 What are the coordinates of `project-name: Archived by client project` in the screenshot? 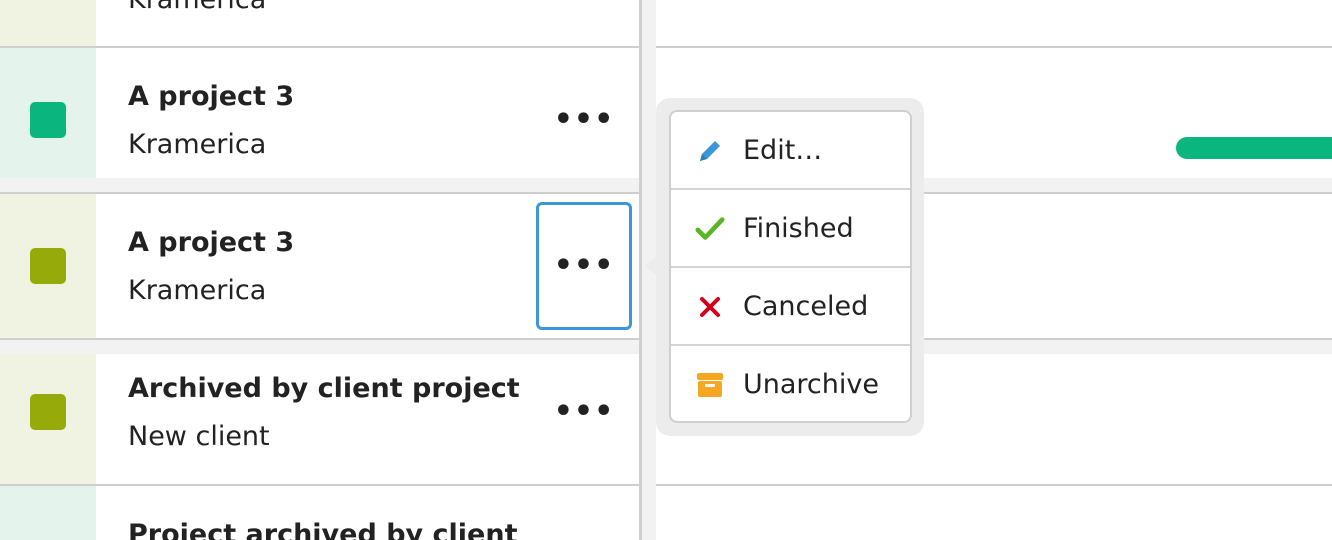 It's located at (324, 388).